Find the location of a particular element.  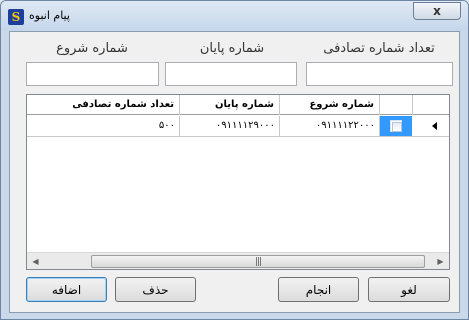

column-header-end-number: شماره پایان is located at coordinates (229, 105).